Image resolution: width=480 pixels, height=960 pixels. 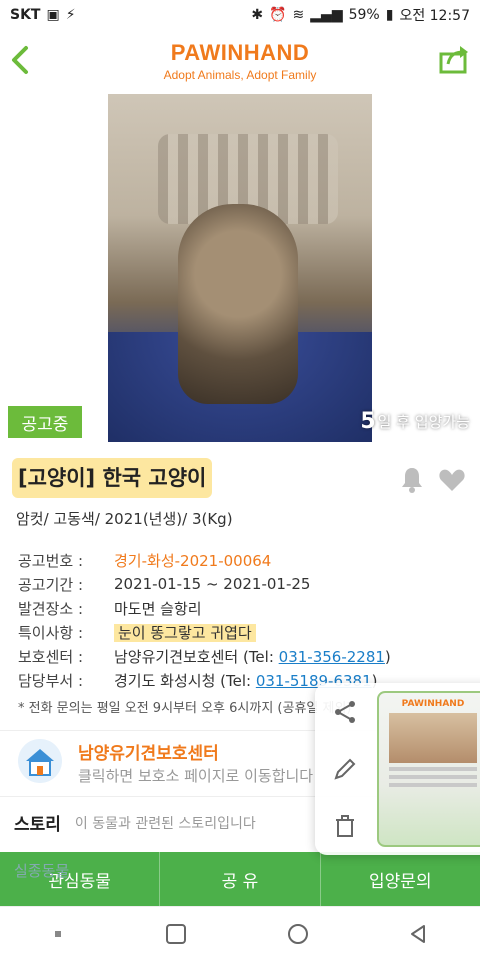 I want to click on brand-tagline: Adopt Animals, Adopt Family, so click(x=240, y=75).